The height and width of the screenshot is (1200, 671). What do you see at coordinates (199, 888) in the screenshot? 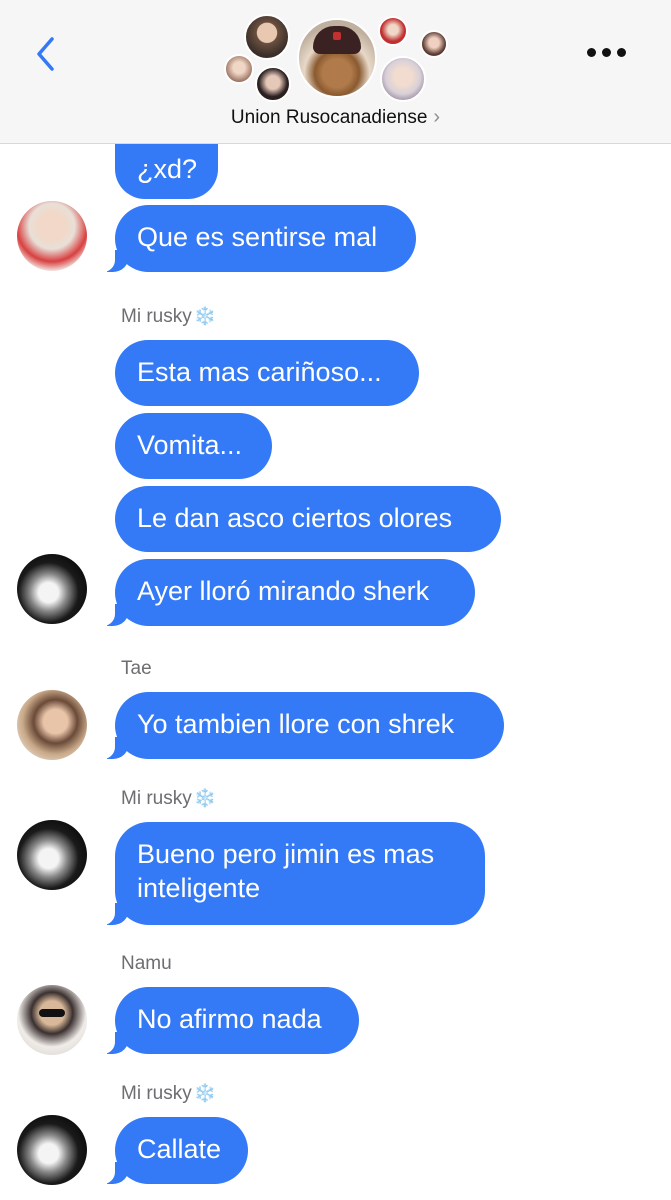
I see `message-text-line: inteligente` at bounding box center [199, 888].